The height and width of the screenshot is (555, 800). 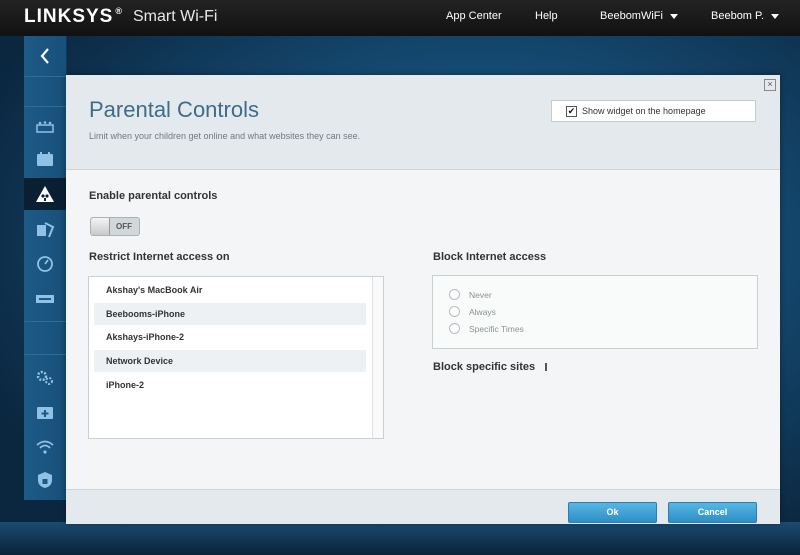 I want to click on page-title: Parental Controls, so click(x=174, y=109).